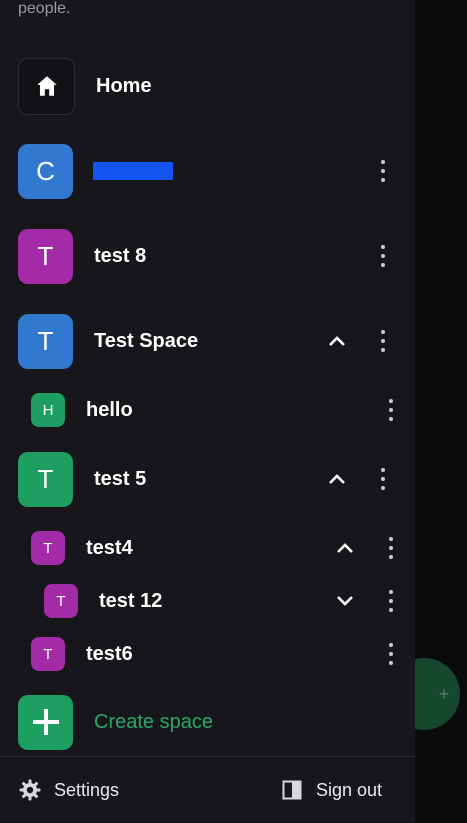  I want to click on space-label: test6, so click(109, 653).